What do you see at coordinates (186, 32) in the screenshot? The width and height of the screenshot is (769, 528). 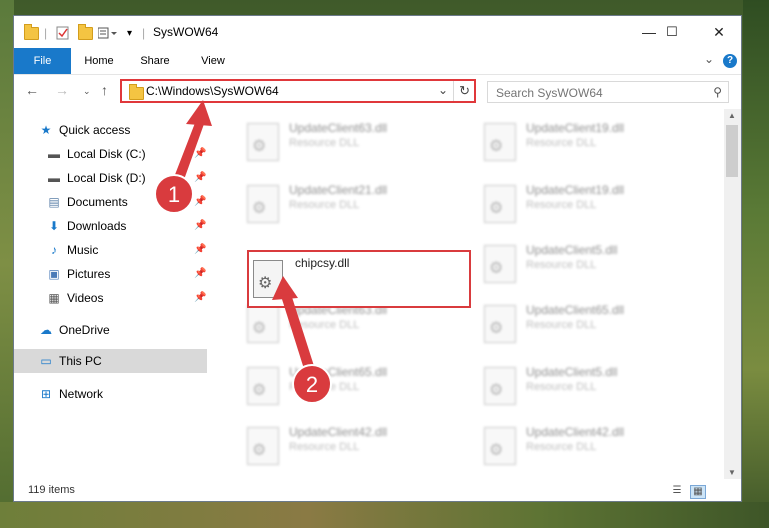 I see `window-title: SysWOW64` at bounding box center [186, 32].